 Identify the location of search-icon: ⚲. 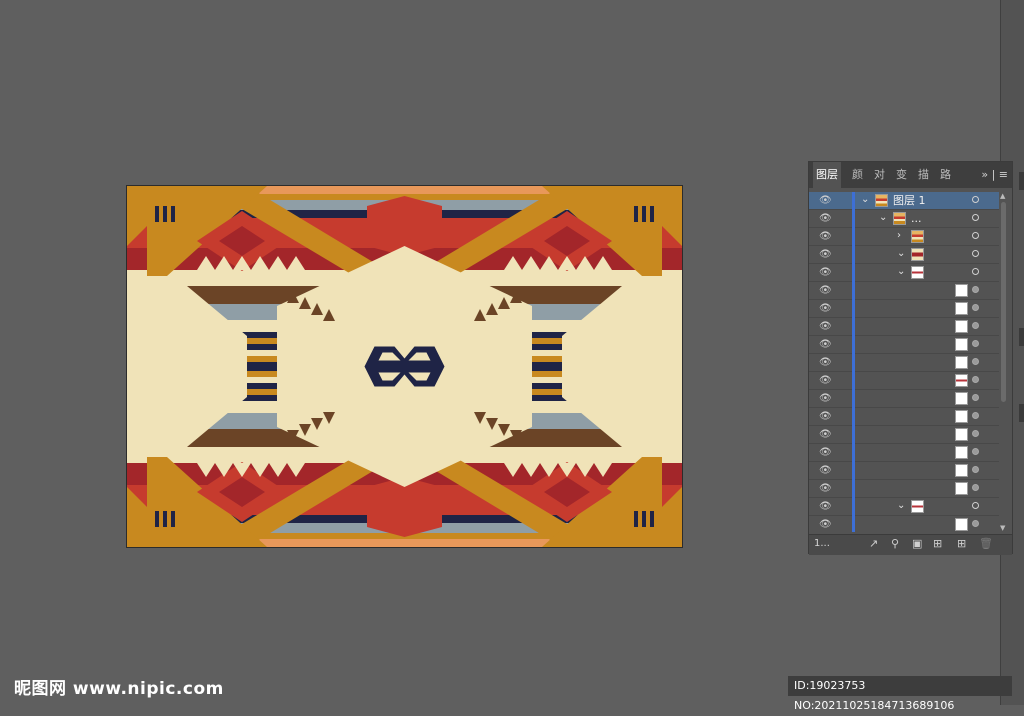
(895, 544).